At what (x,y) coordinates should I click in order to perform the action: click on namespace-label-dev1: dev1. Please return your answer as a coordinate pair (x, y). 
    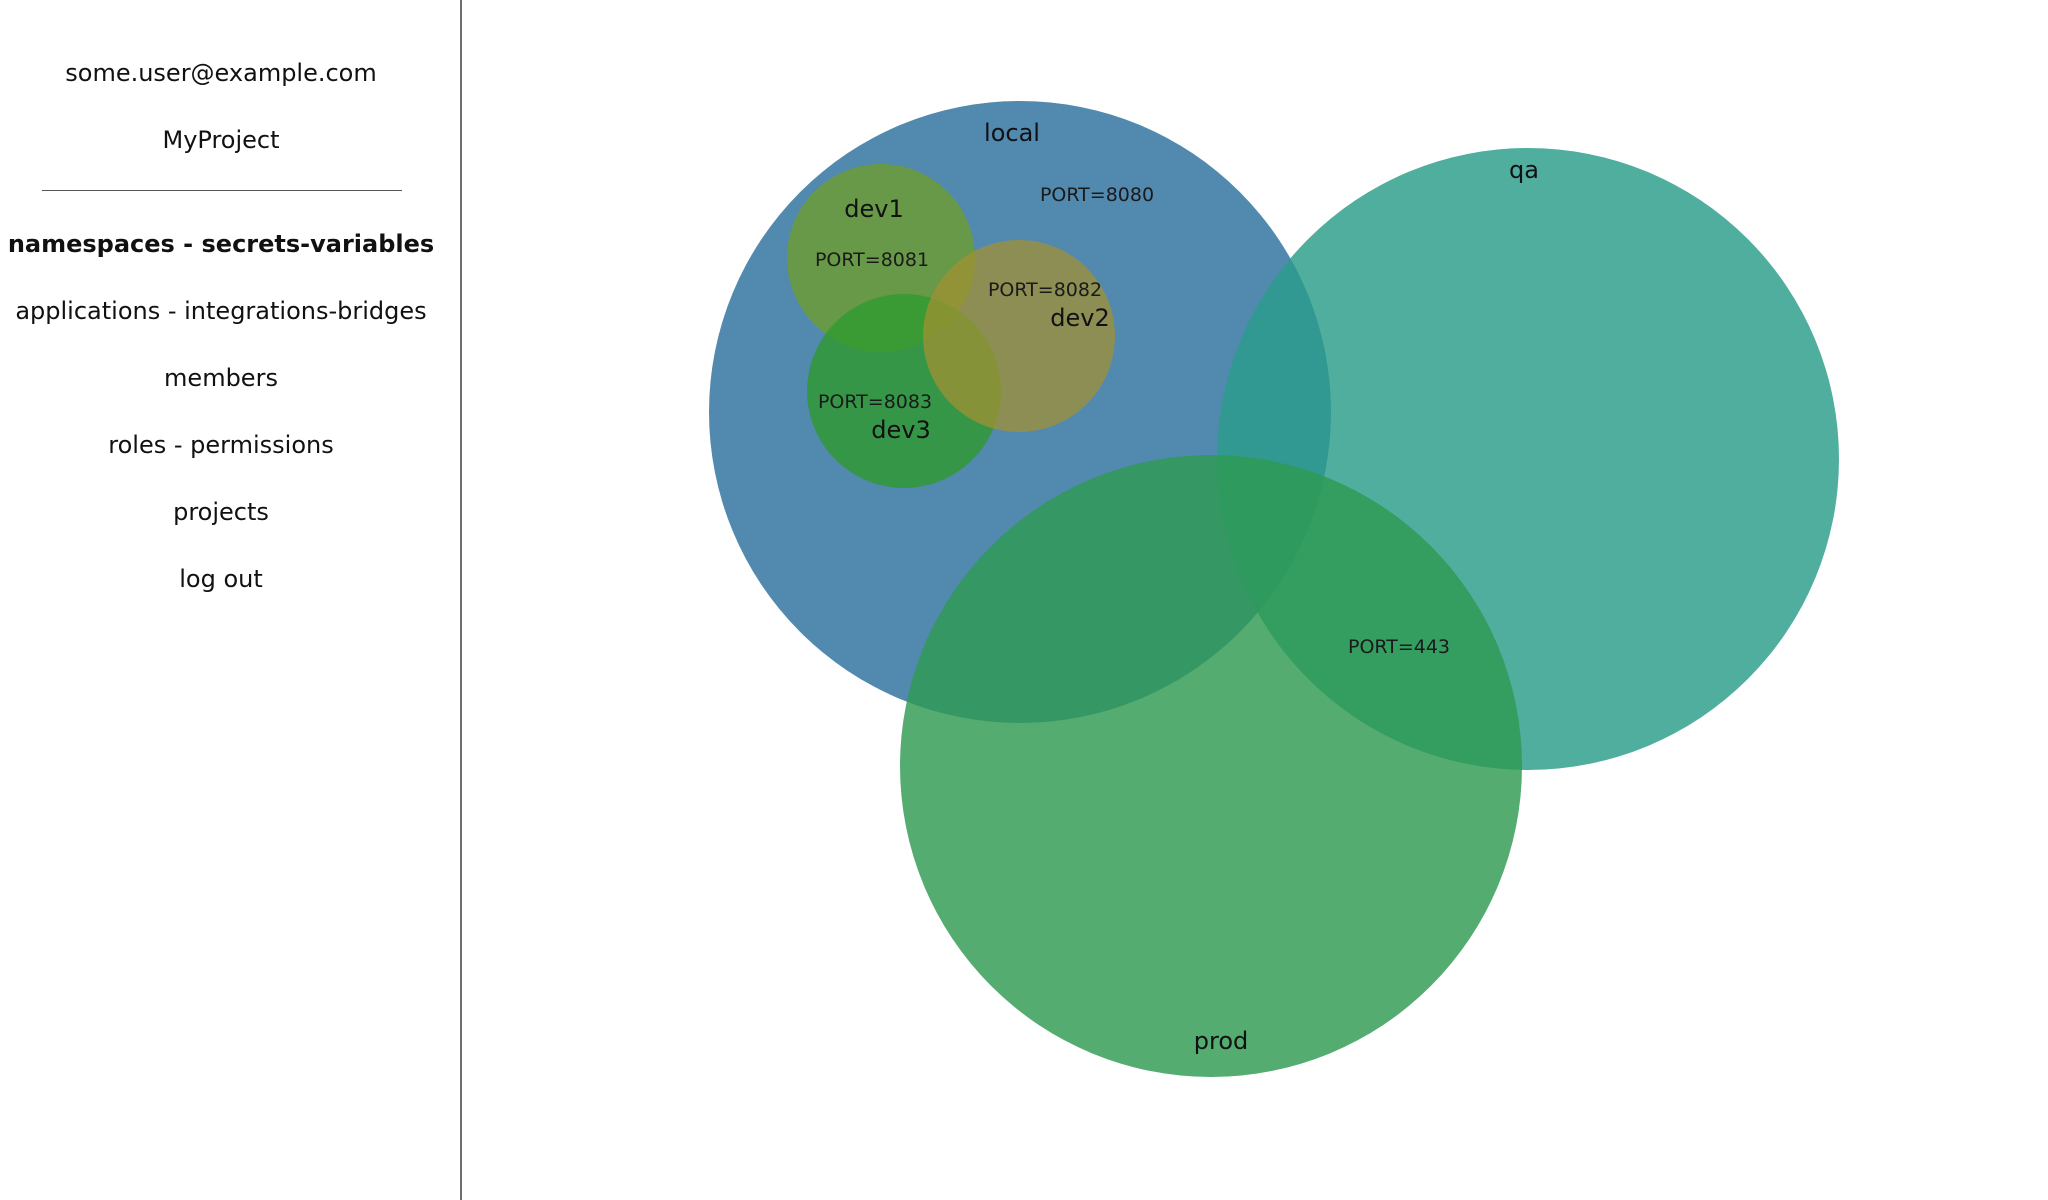
    Looking at the image, I should click on (873, 209).